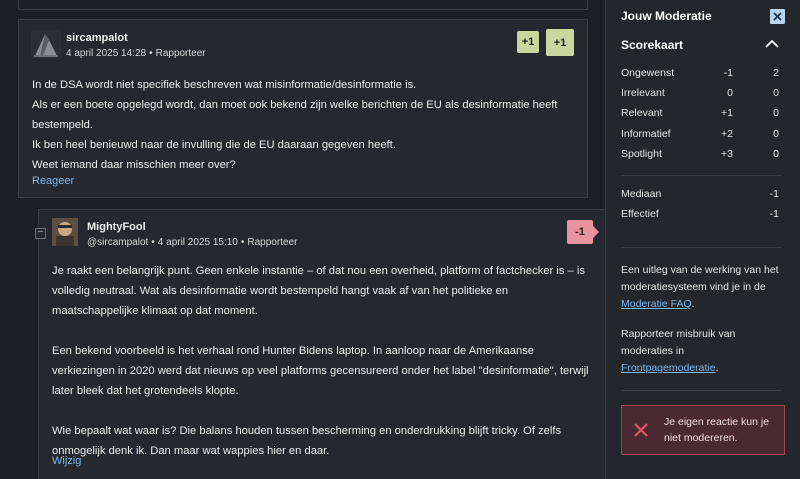 This screenshot has height=479, width=800. I want to click on score-badge-small: +1, so click(528, 42).